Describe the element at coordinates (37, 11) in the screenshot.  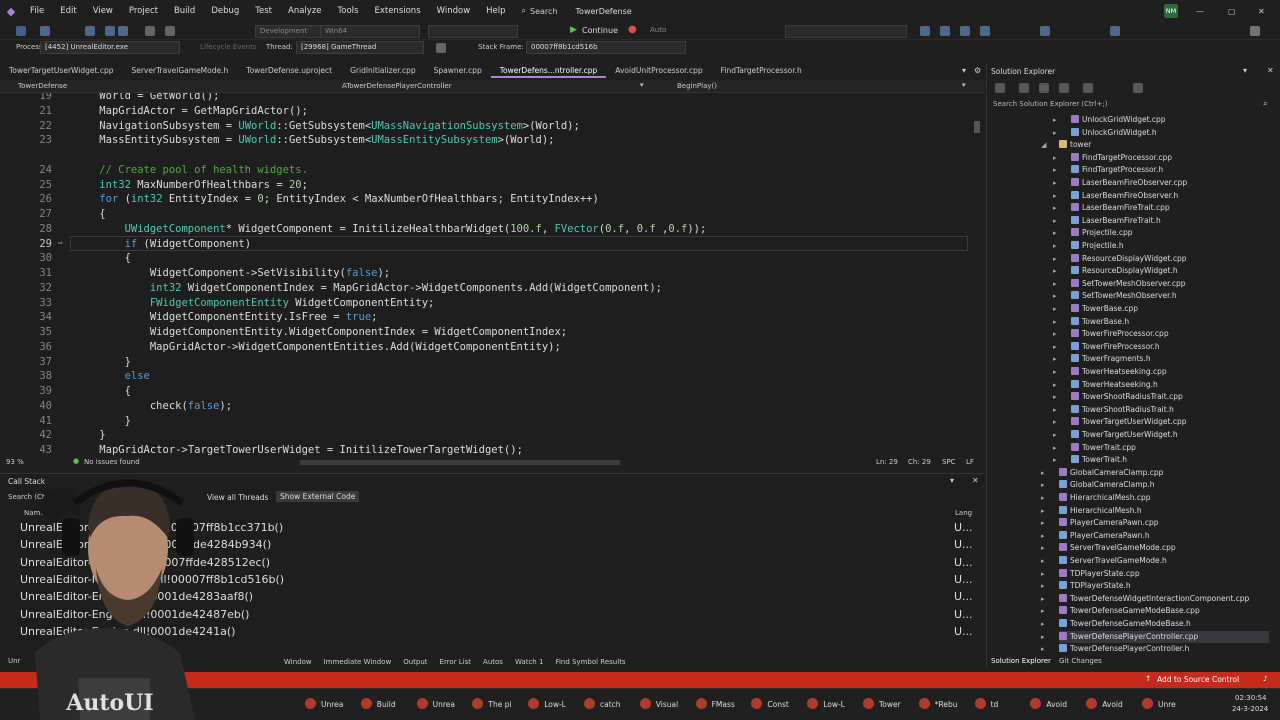
I see `menu-file: File` at that location.